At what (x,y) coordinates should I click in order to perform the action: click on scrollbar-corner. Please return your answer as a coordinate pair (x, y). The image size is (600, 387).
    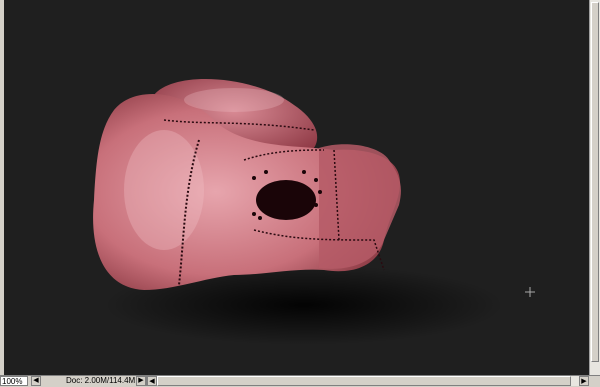
    Looking at the image, I should click on (594, 381).